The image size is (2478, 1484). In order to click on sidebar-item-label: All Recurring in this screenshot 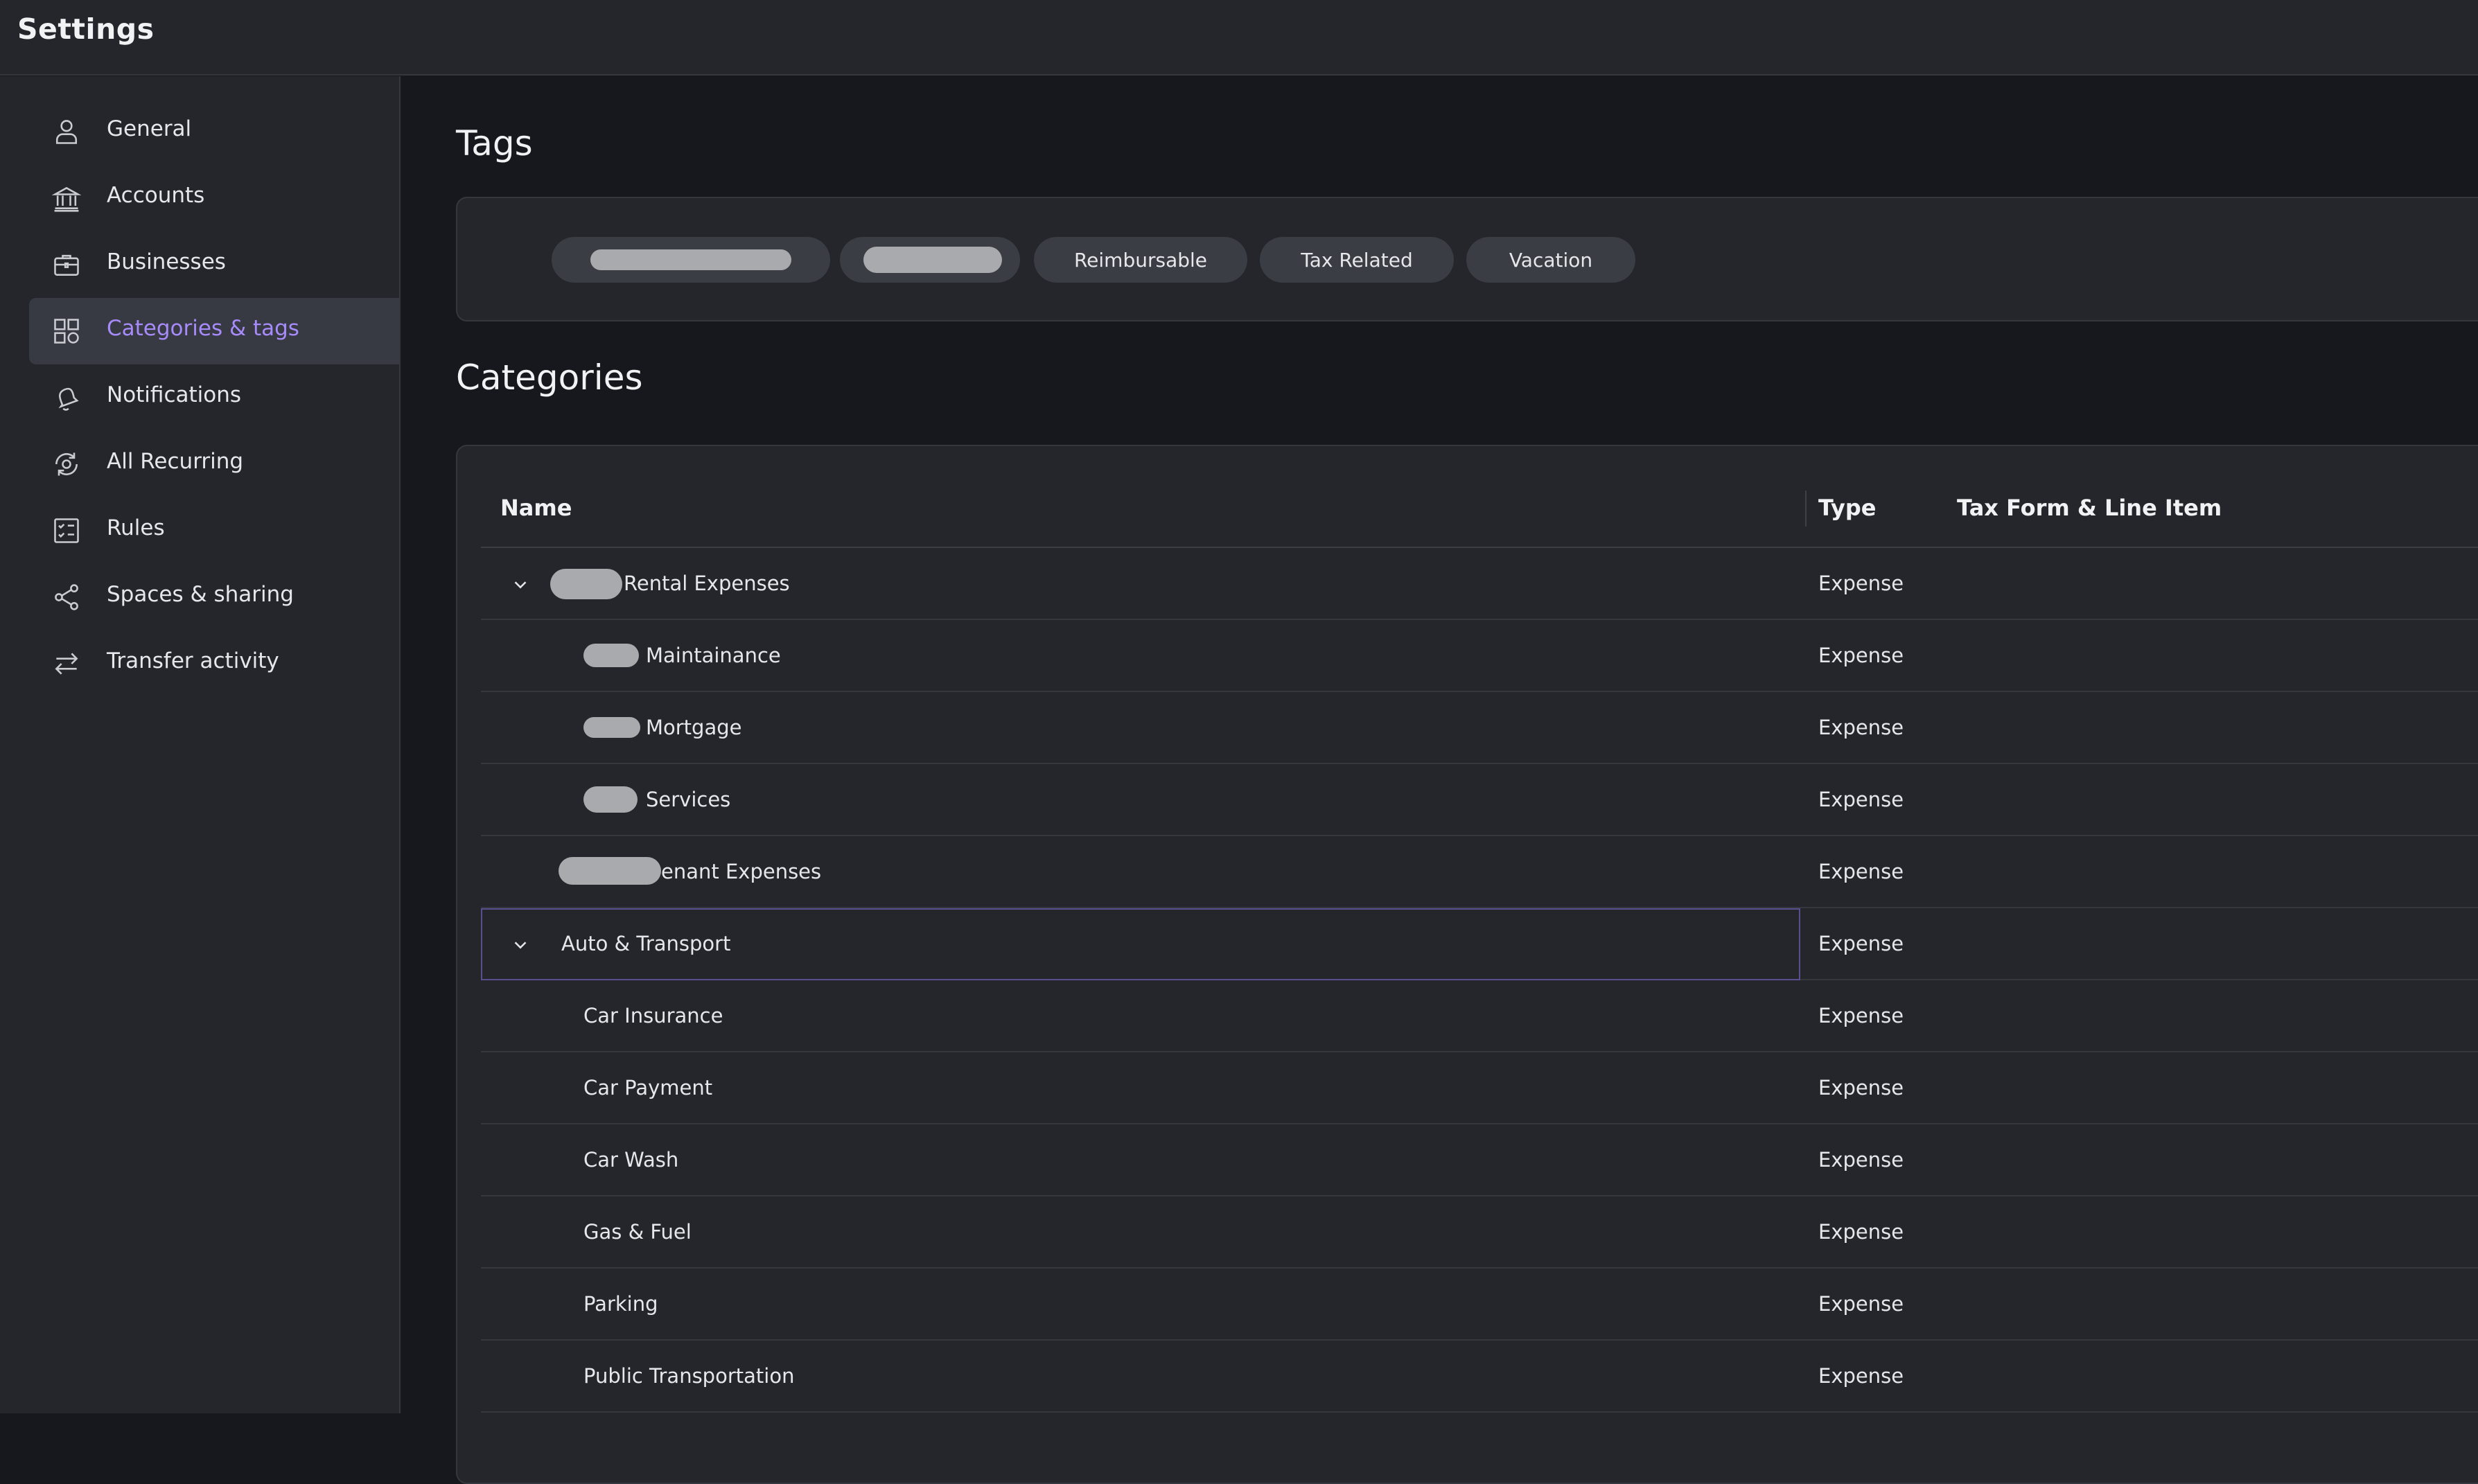, I will do `click(175, 461)`.